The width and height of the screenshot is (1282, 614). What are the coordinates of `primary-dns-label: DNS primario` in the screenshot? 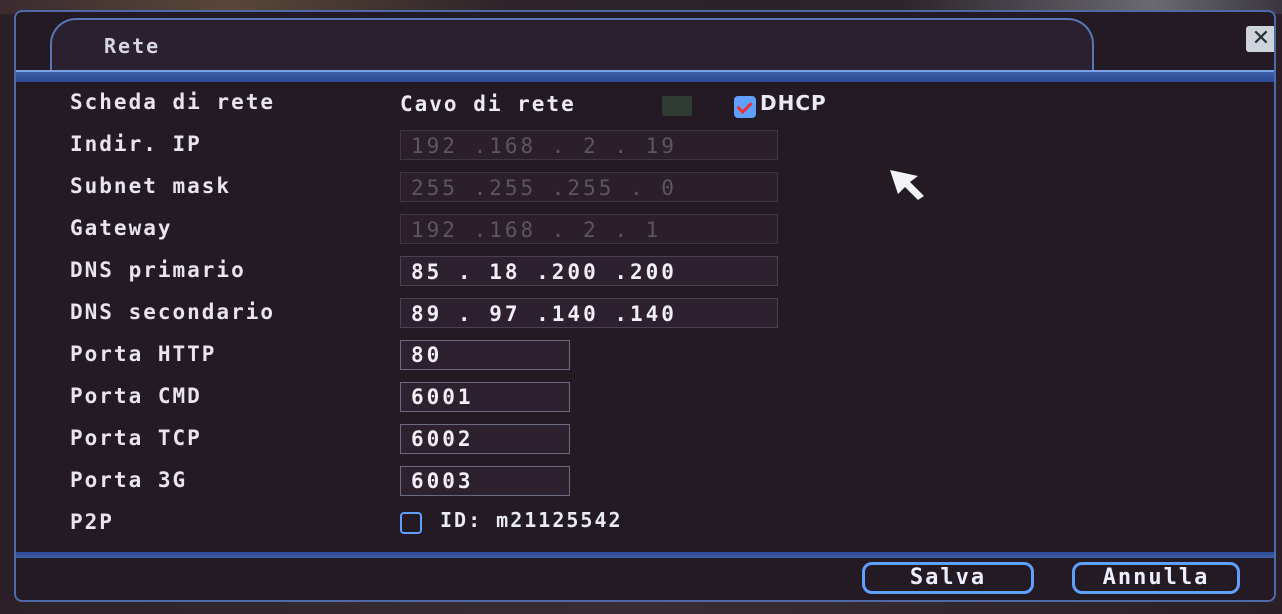 It's located at (158, 270).